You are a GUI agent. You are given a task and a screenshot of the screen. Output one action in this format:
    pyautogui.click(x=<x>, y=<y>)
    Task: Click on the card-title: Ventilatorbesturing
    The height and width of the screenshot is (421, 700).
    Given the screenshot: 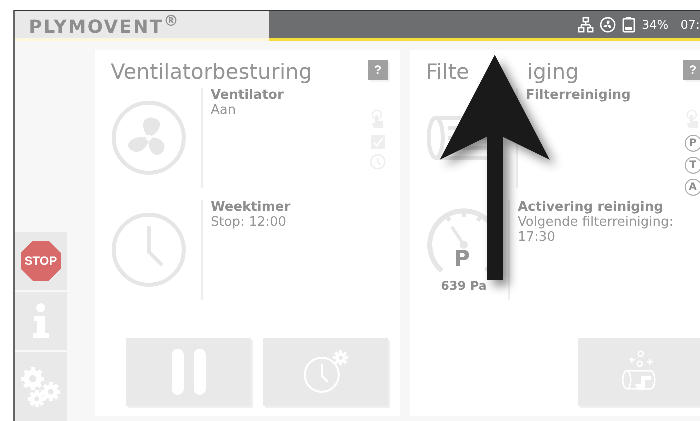 What is the action you would take?
    pyautogui.click(x=211, y=72)
    